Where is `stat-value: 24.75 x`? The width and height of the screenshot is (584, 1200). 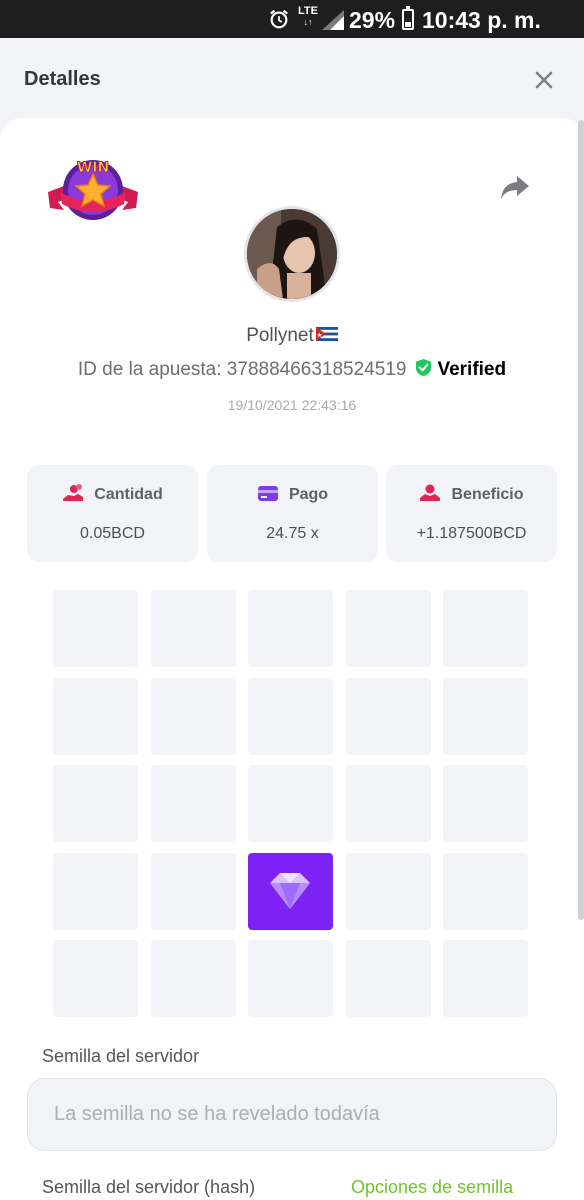
stat-value: 24.75 x is located at coordinates (292, 533).